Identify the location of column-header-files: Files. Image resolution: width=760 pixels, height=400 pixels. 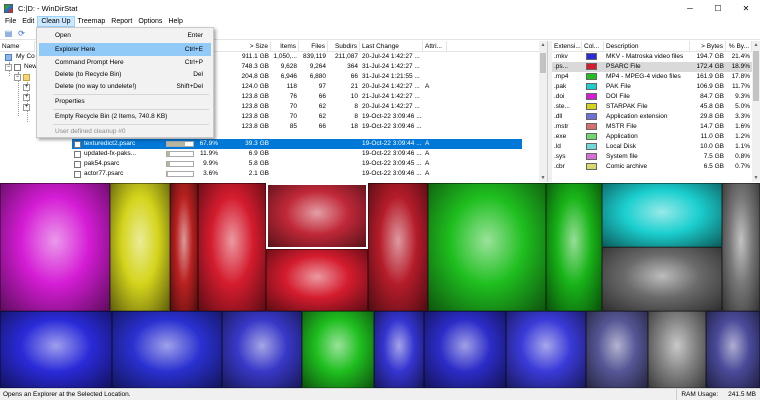
(313, 46).